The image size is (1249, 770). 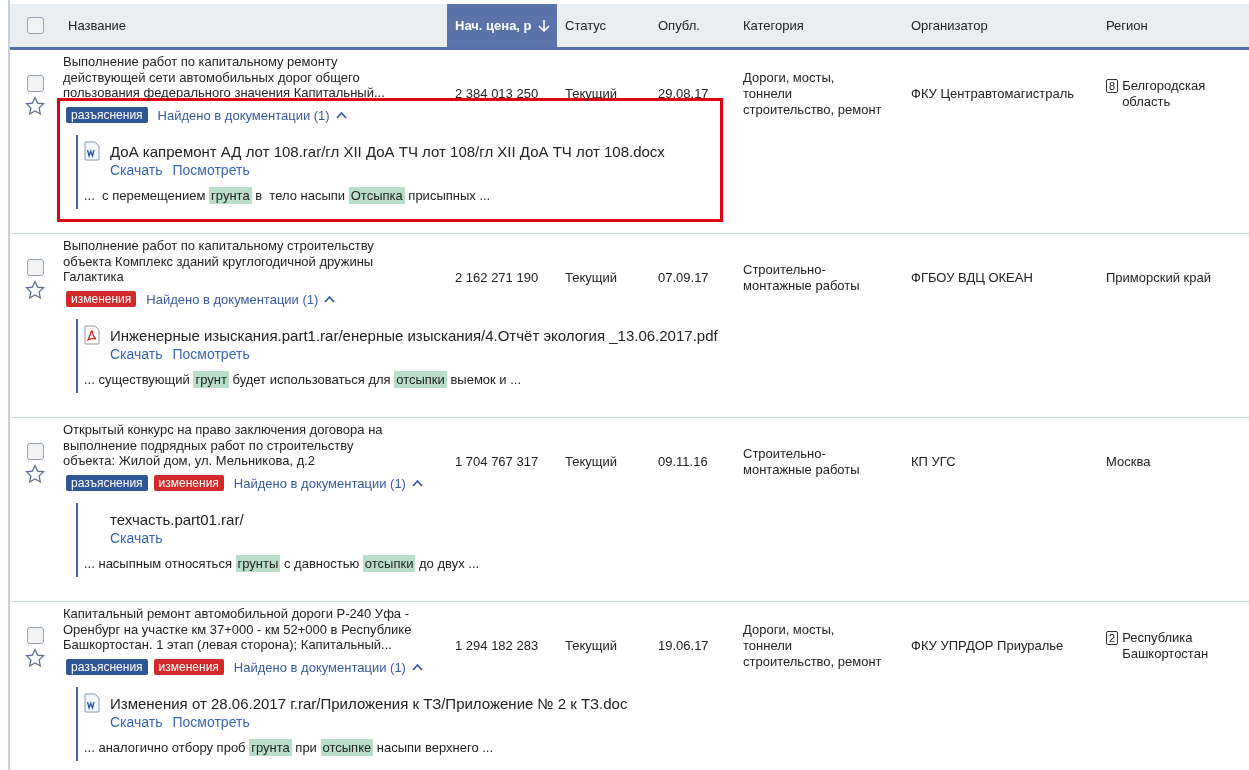 What do you see at coordinates (1173, 25) in the screenshot?
I see `column-header: Регион` at bounding box center [1173, 25].